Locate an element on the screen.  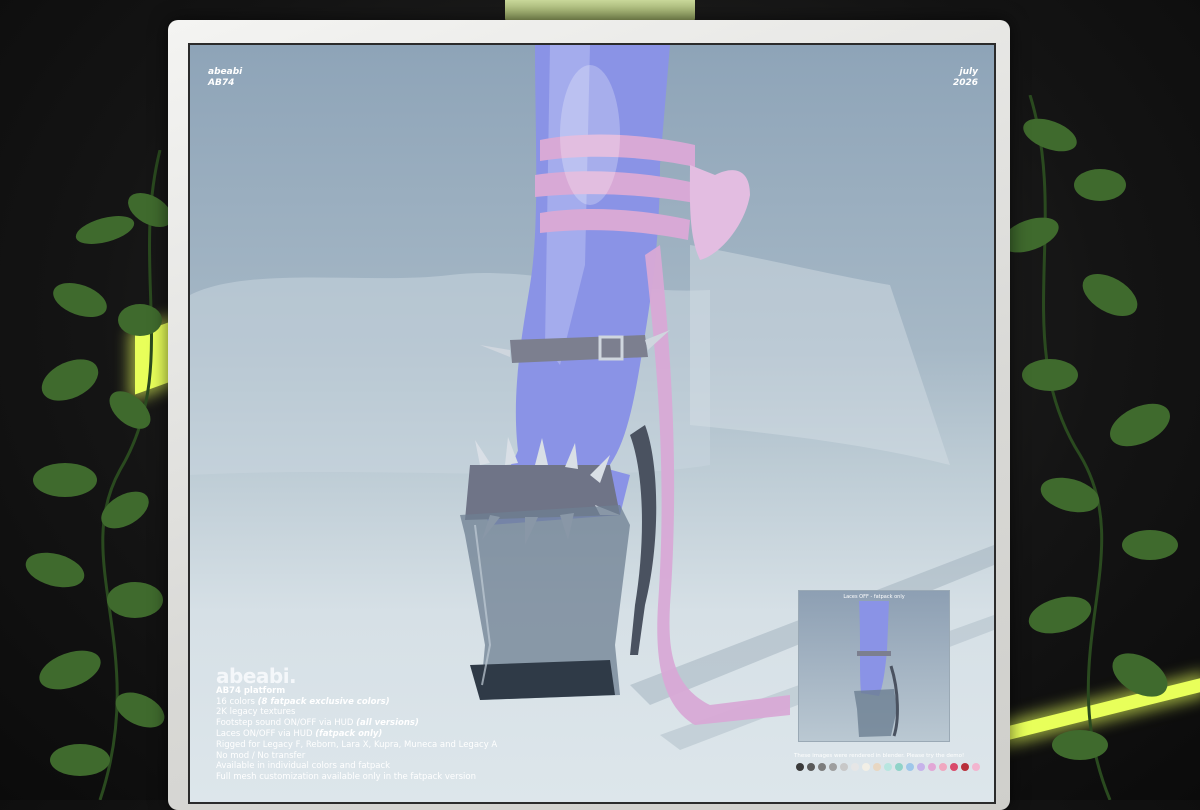
laces-off-preview: Laces OFF - fatpack only is located at coordinates (874, 666).